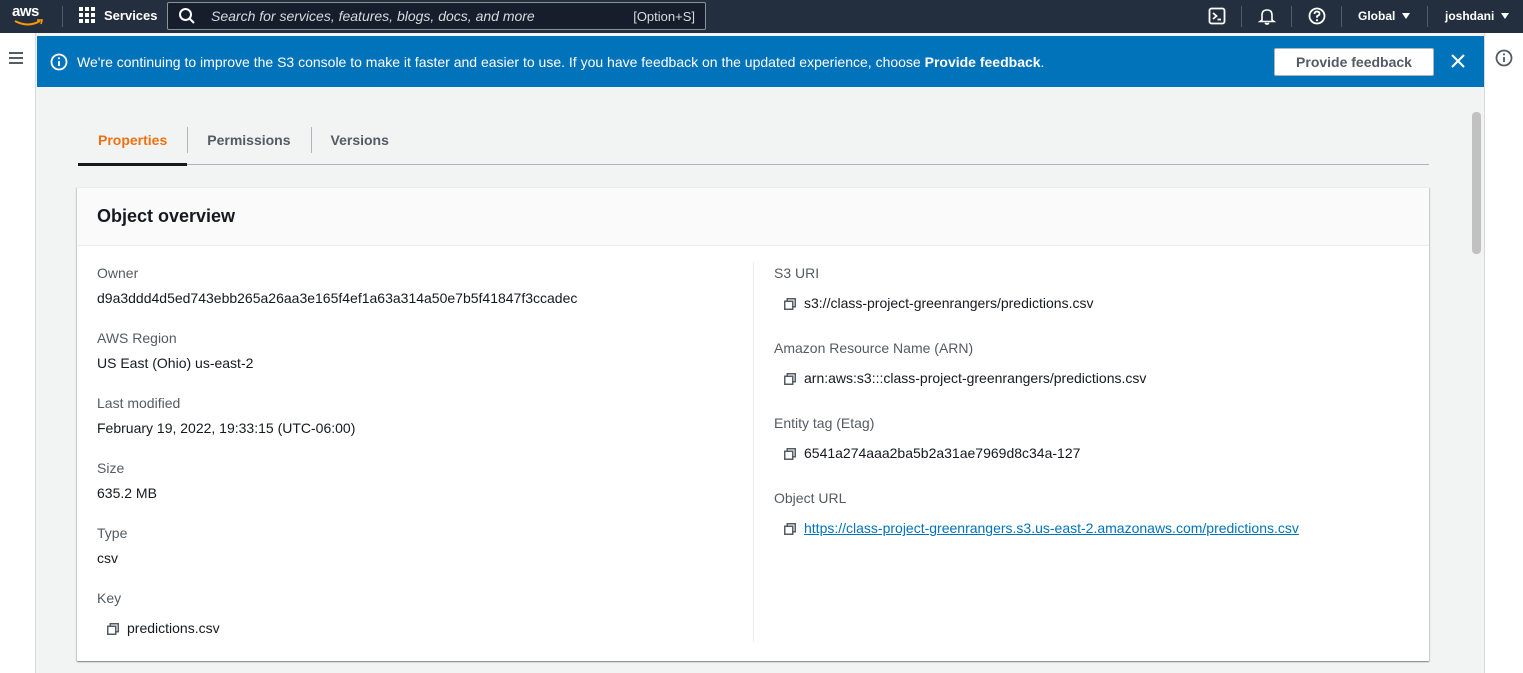  What do you see at coordinates (59, 61) in the screenshot?
I see `info-icon` at bounding box center [59, 61].